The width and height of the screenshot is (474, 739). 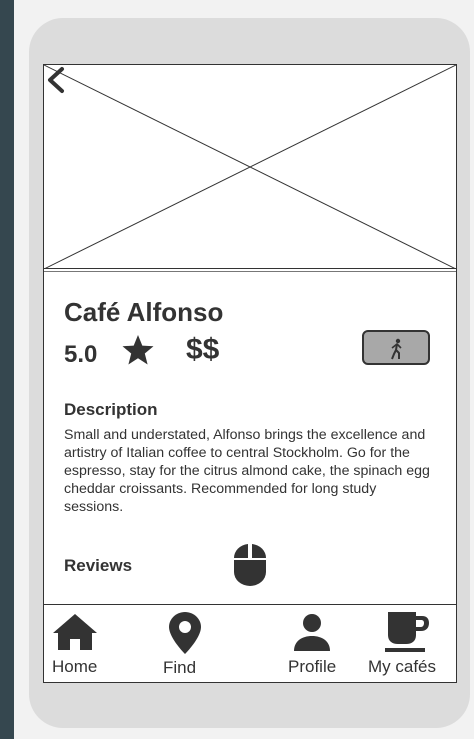 I want to click on walking-directions-button, so click(x=396, y=347).